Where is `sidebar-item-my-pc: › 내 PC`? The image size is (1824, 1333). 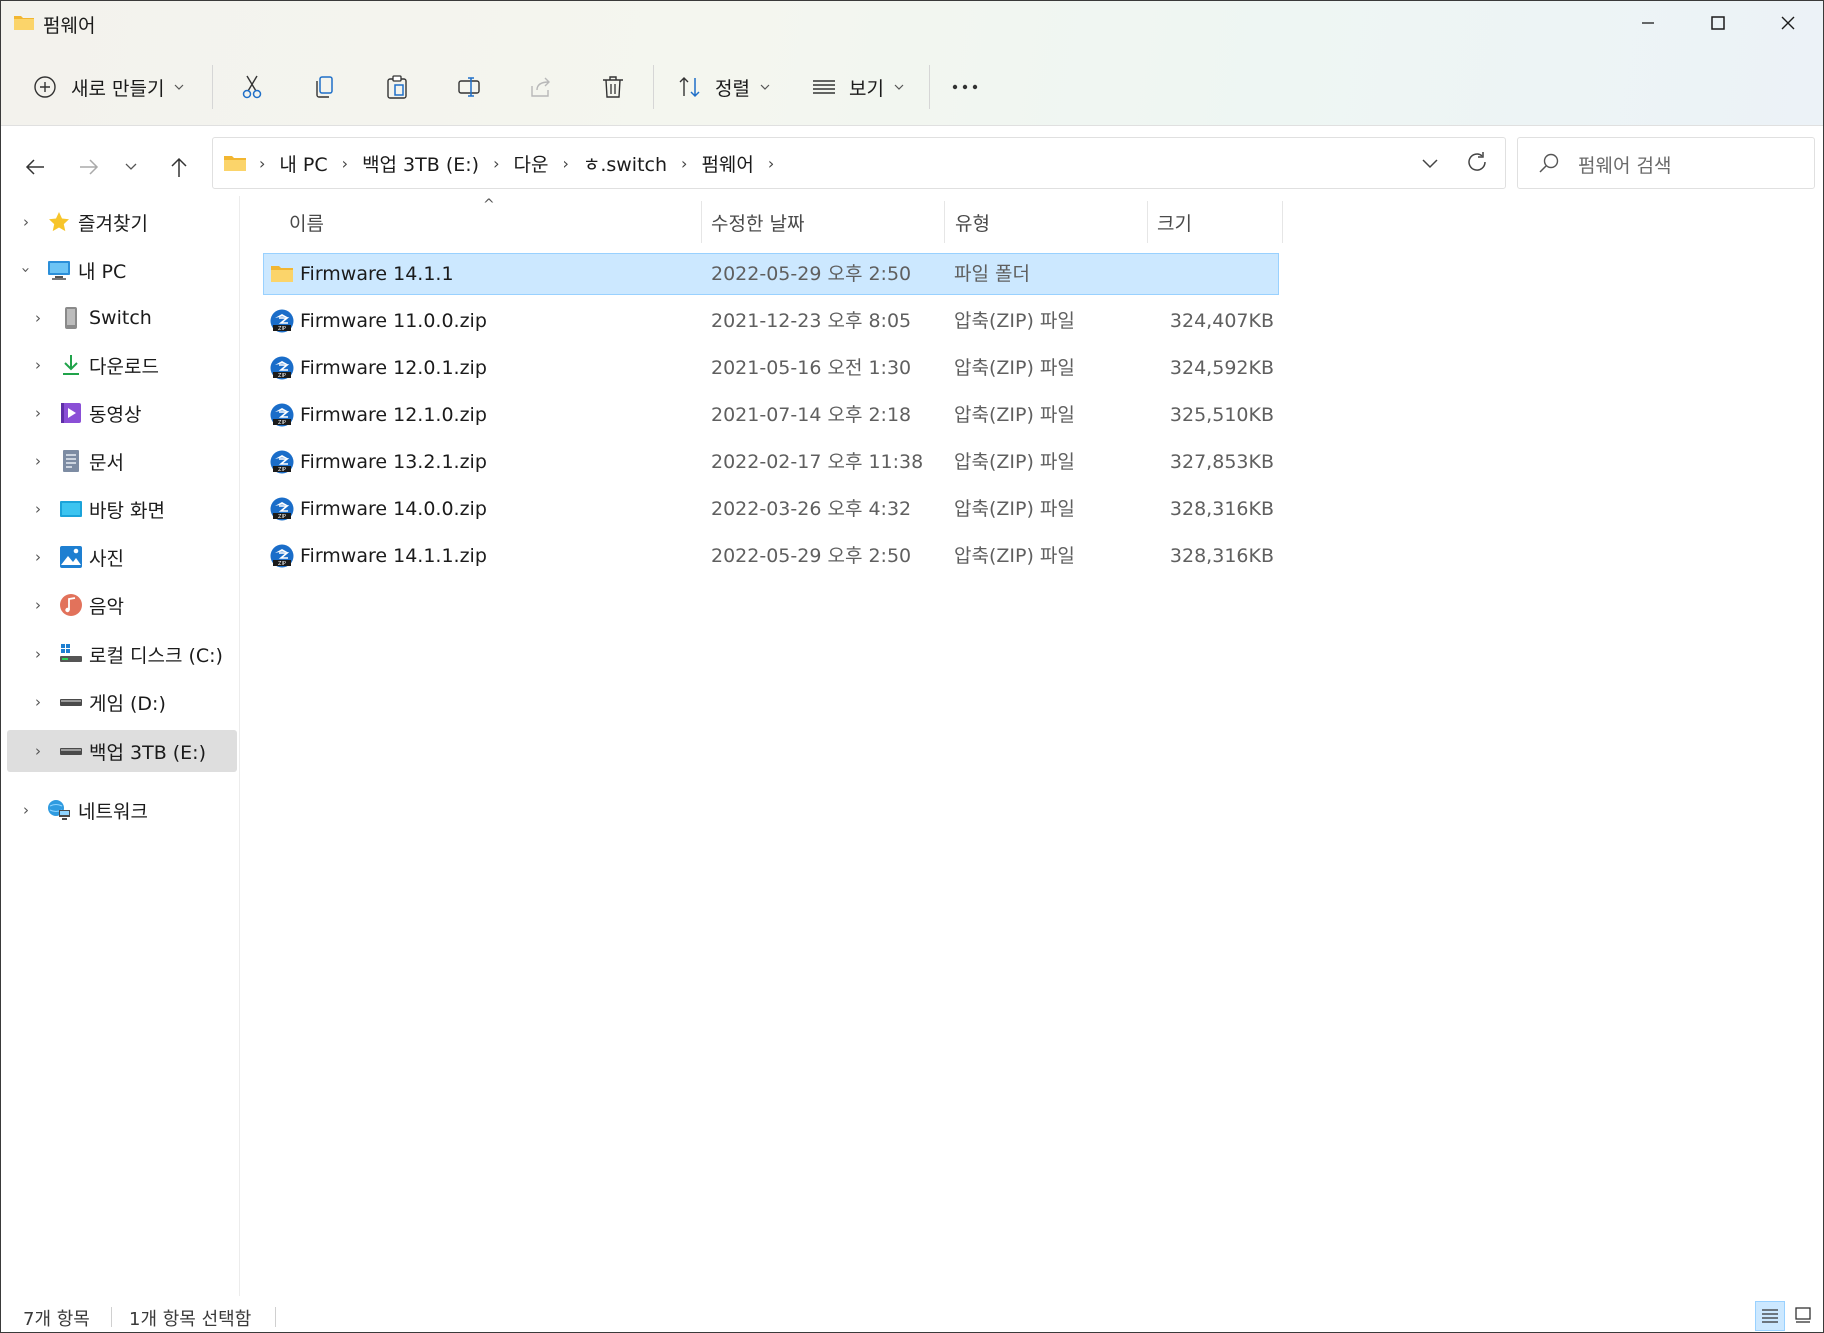
sidebar-item-my-pc: › 내 PC is located at coordinates (122, 270).